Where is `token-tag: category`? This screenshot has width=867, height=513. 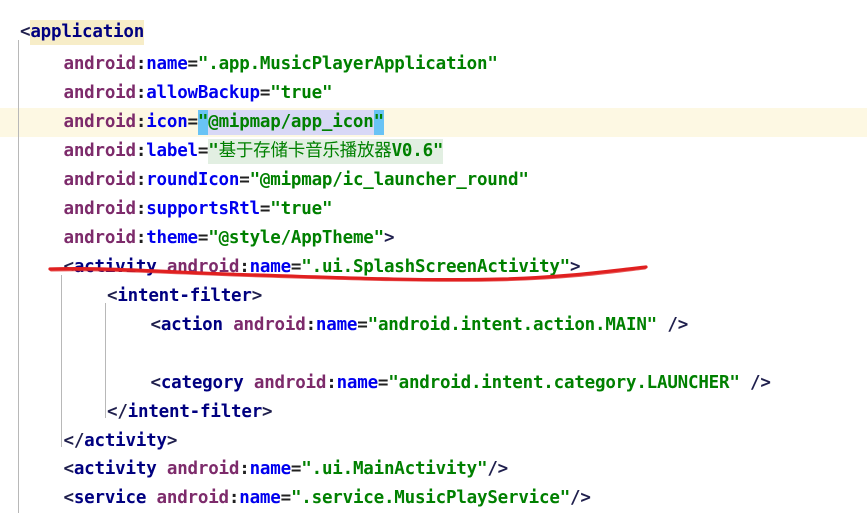
token-tag: category is located at coordinates (202, 383).